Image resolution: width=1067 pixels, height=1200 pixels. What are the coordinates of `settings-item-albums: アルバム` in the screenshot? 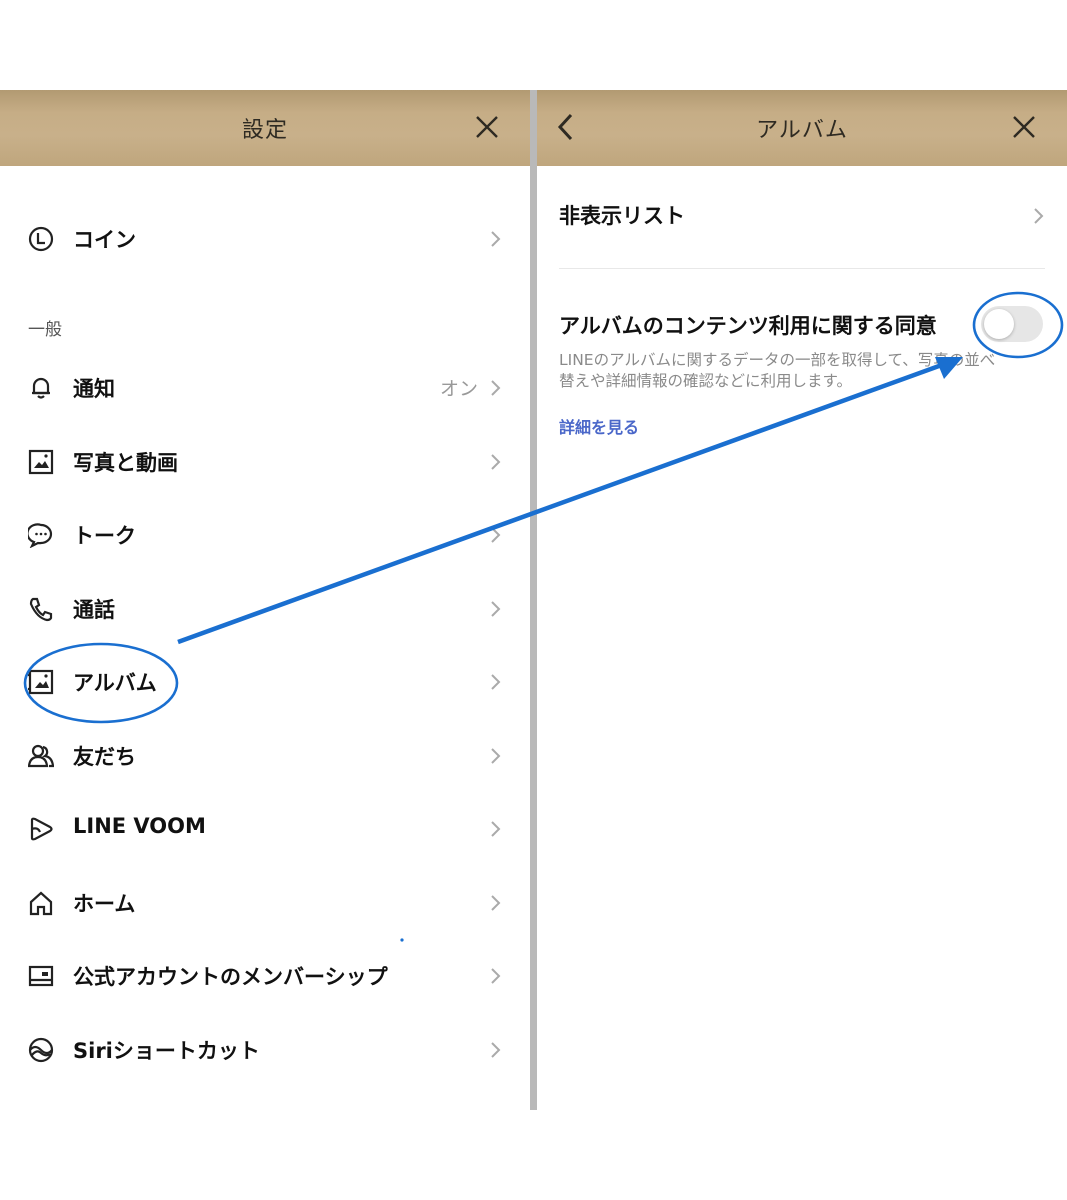 It's located at (265, 681).